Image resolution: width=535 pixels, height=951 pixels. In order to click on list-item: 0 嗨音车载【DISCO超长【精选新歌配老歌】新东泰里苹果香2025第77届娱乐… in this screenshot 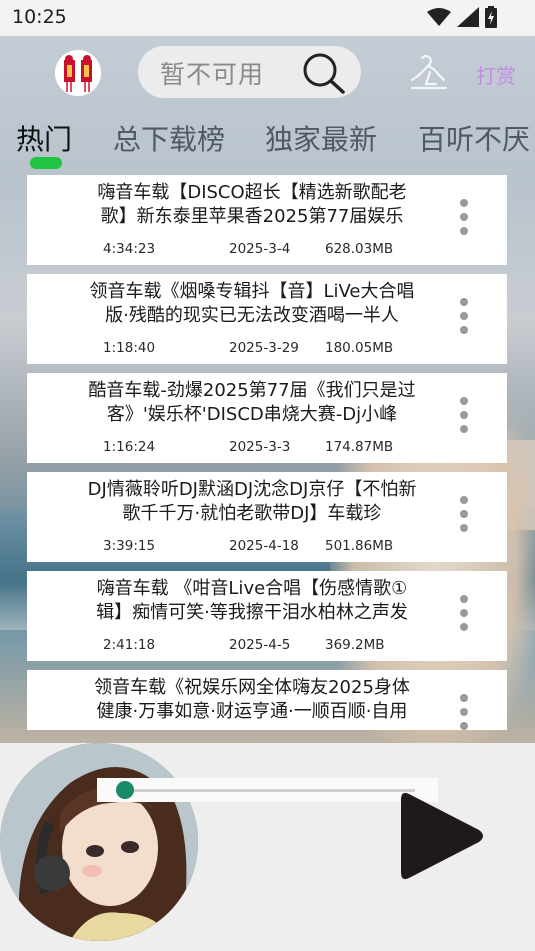, I will do `click(267, 220)`.